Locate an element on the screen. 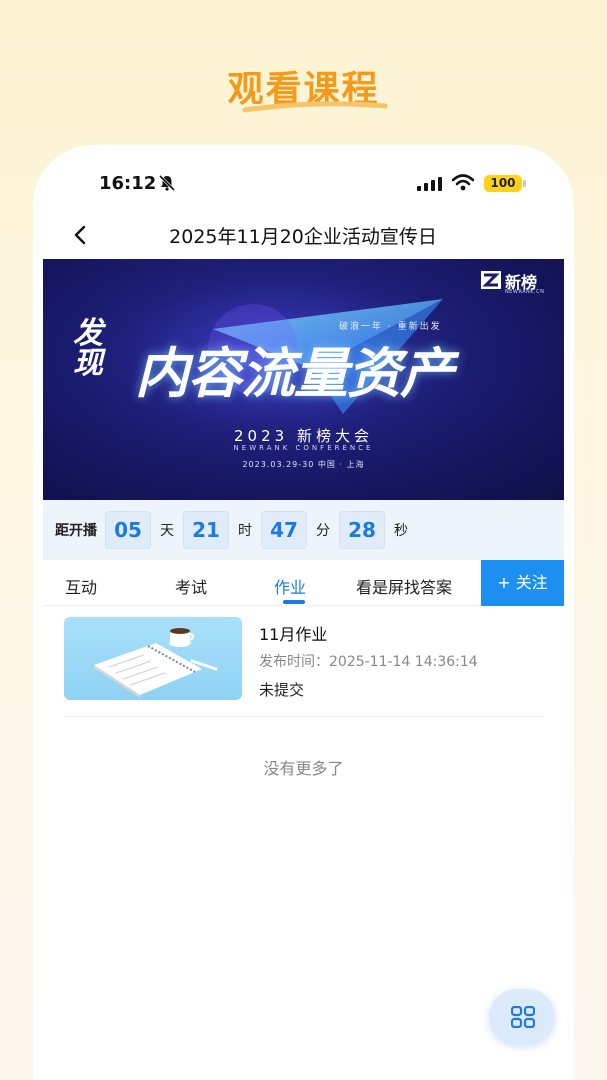 Image resolution: width=607 pixels, height=1080 pixels. tab-exam: 考试 is located at coordinates (191, 586).